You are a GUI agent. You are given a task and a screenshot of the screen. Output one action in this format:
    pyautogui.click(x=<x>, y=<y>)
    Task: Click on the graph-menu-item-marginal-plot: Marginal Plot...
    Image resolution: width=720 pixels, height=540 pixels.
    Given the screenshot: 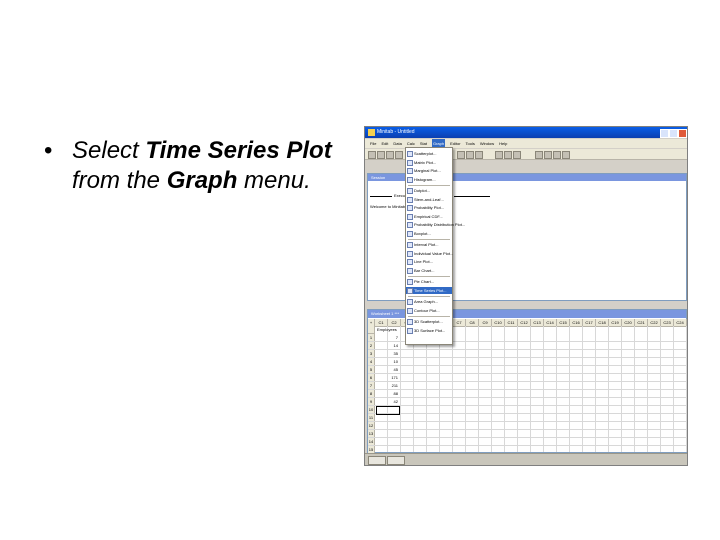 What is the action you would take?
    pyautogui.click(x=429, y=170)
    